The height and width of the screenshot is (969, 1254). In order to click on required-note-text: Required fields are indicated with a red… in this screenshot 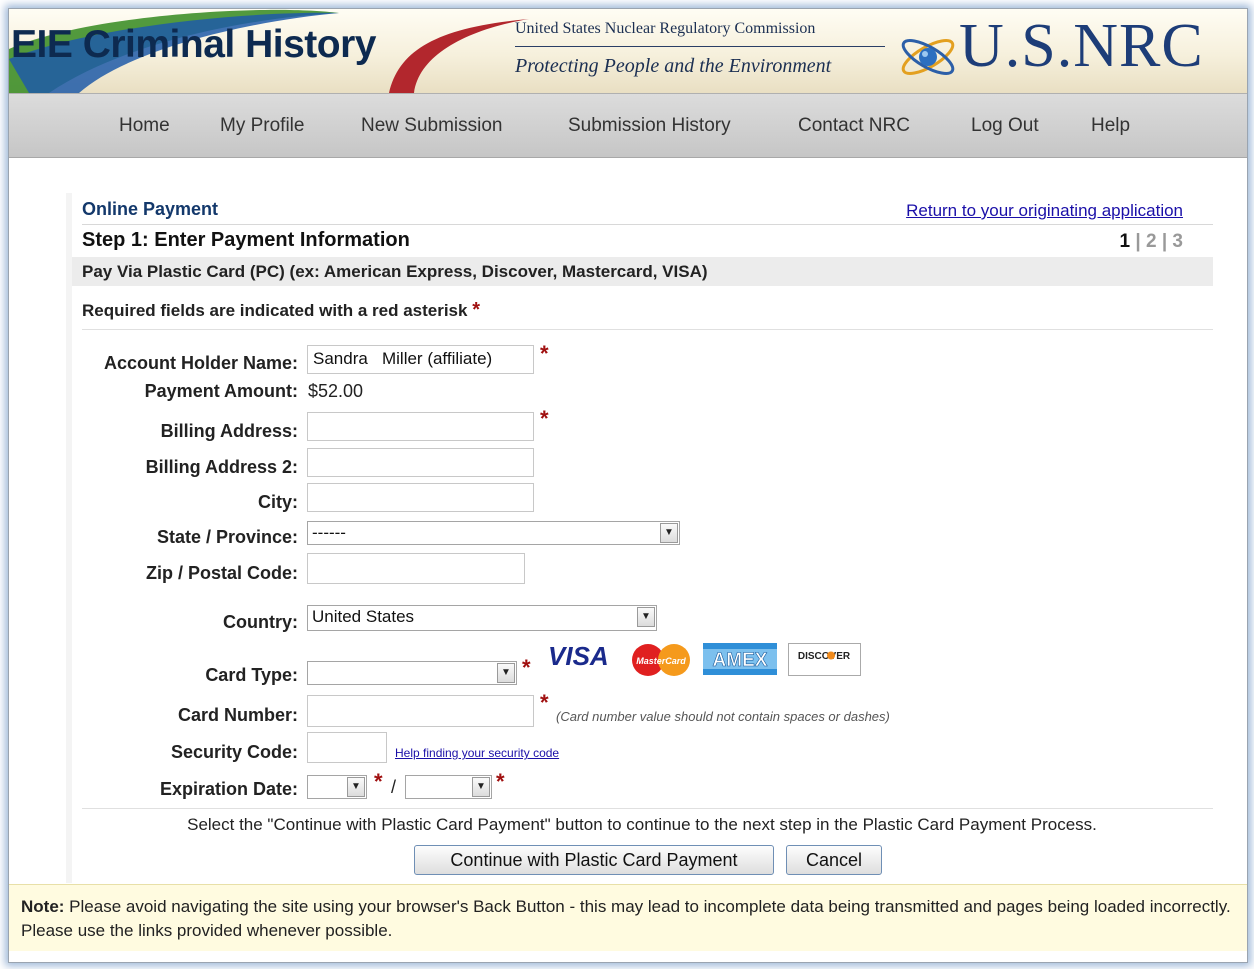, I will do `click(275, 310)`.